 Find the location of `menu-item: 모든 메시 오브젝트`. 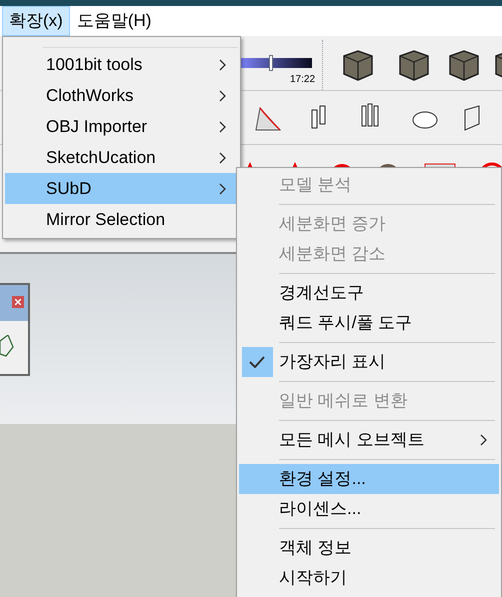

menu-item: 모든 메시 오브젝트 is located at coordinates (369, 440).